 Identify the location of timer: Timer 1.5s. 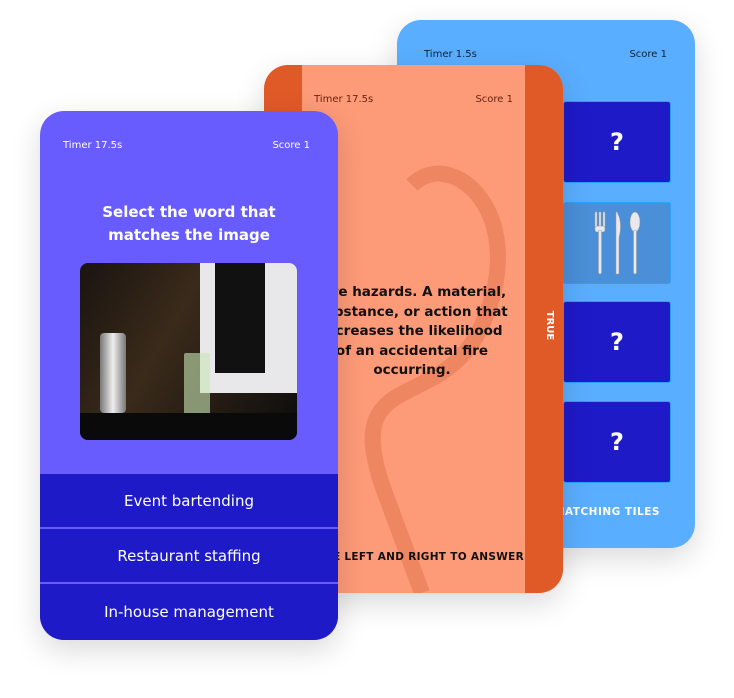
(450, 54).